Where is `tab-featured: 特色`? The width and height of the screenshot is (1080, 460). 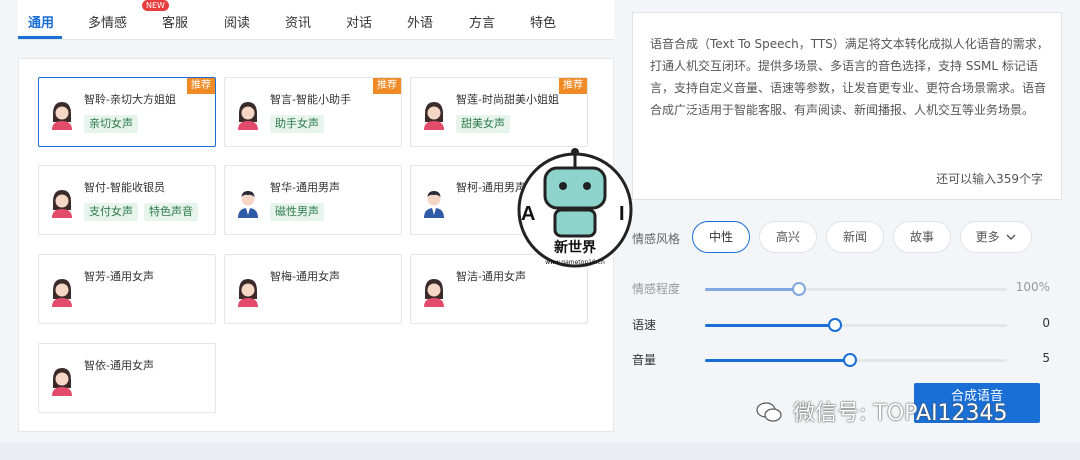
tab-featured: 特色 is located at coordinates (543, 21).